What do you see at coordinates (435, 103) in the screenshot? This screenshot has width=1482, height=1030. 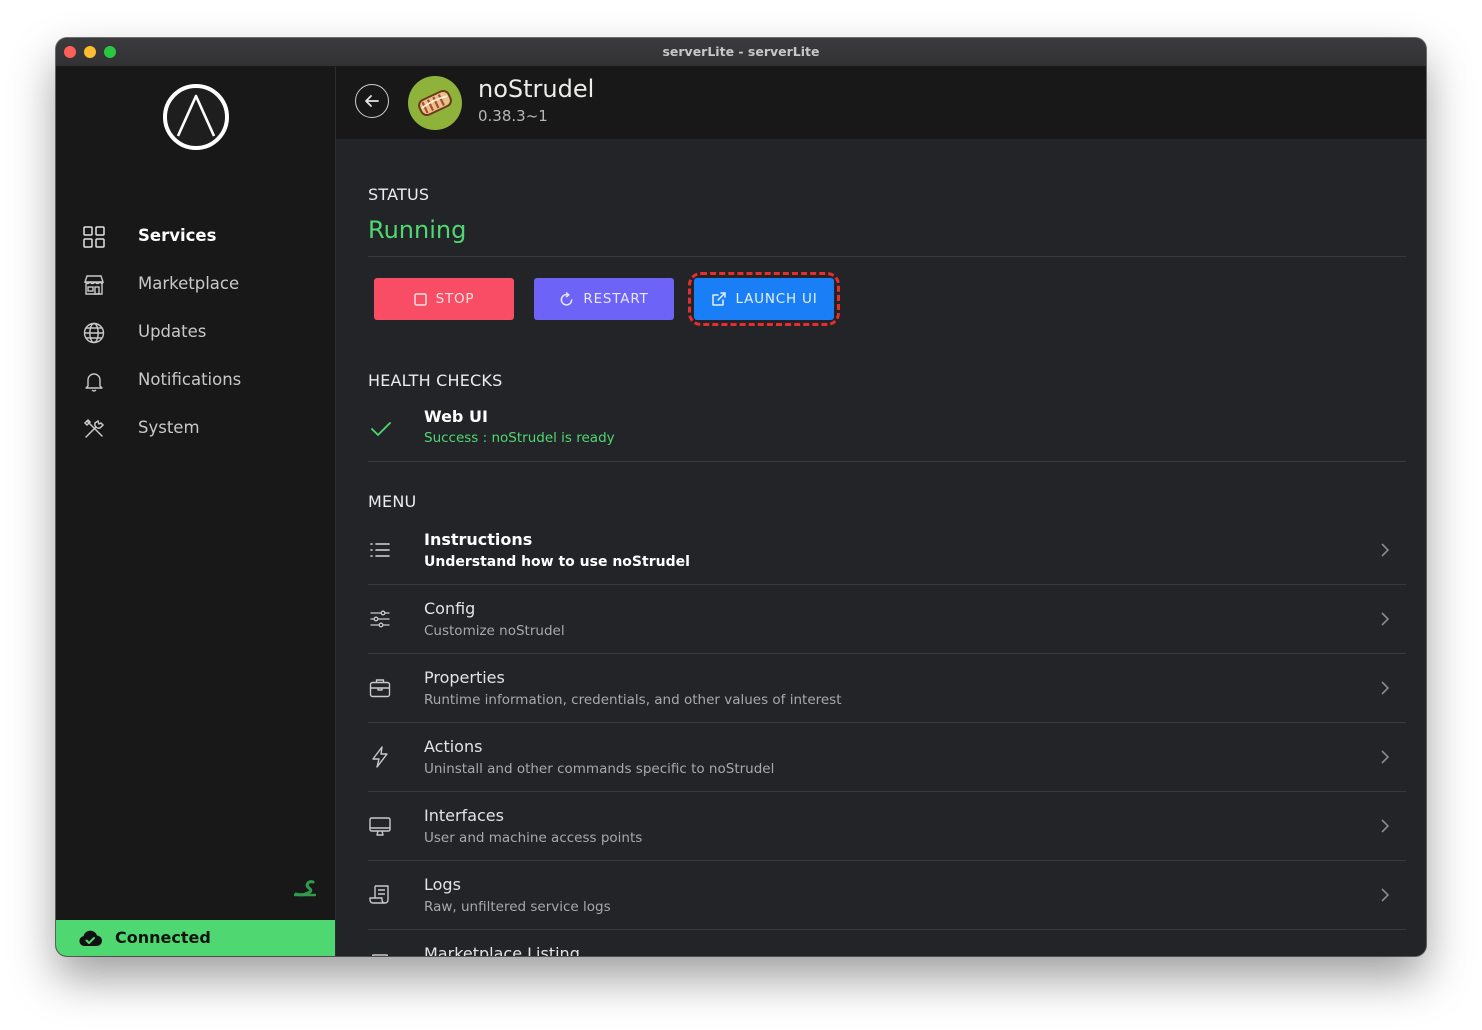 I see `nostrudel-app-icon` at bounding box center [435, 103].